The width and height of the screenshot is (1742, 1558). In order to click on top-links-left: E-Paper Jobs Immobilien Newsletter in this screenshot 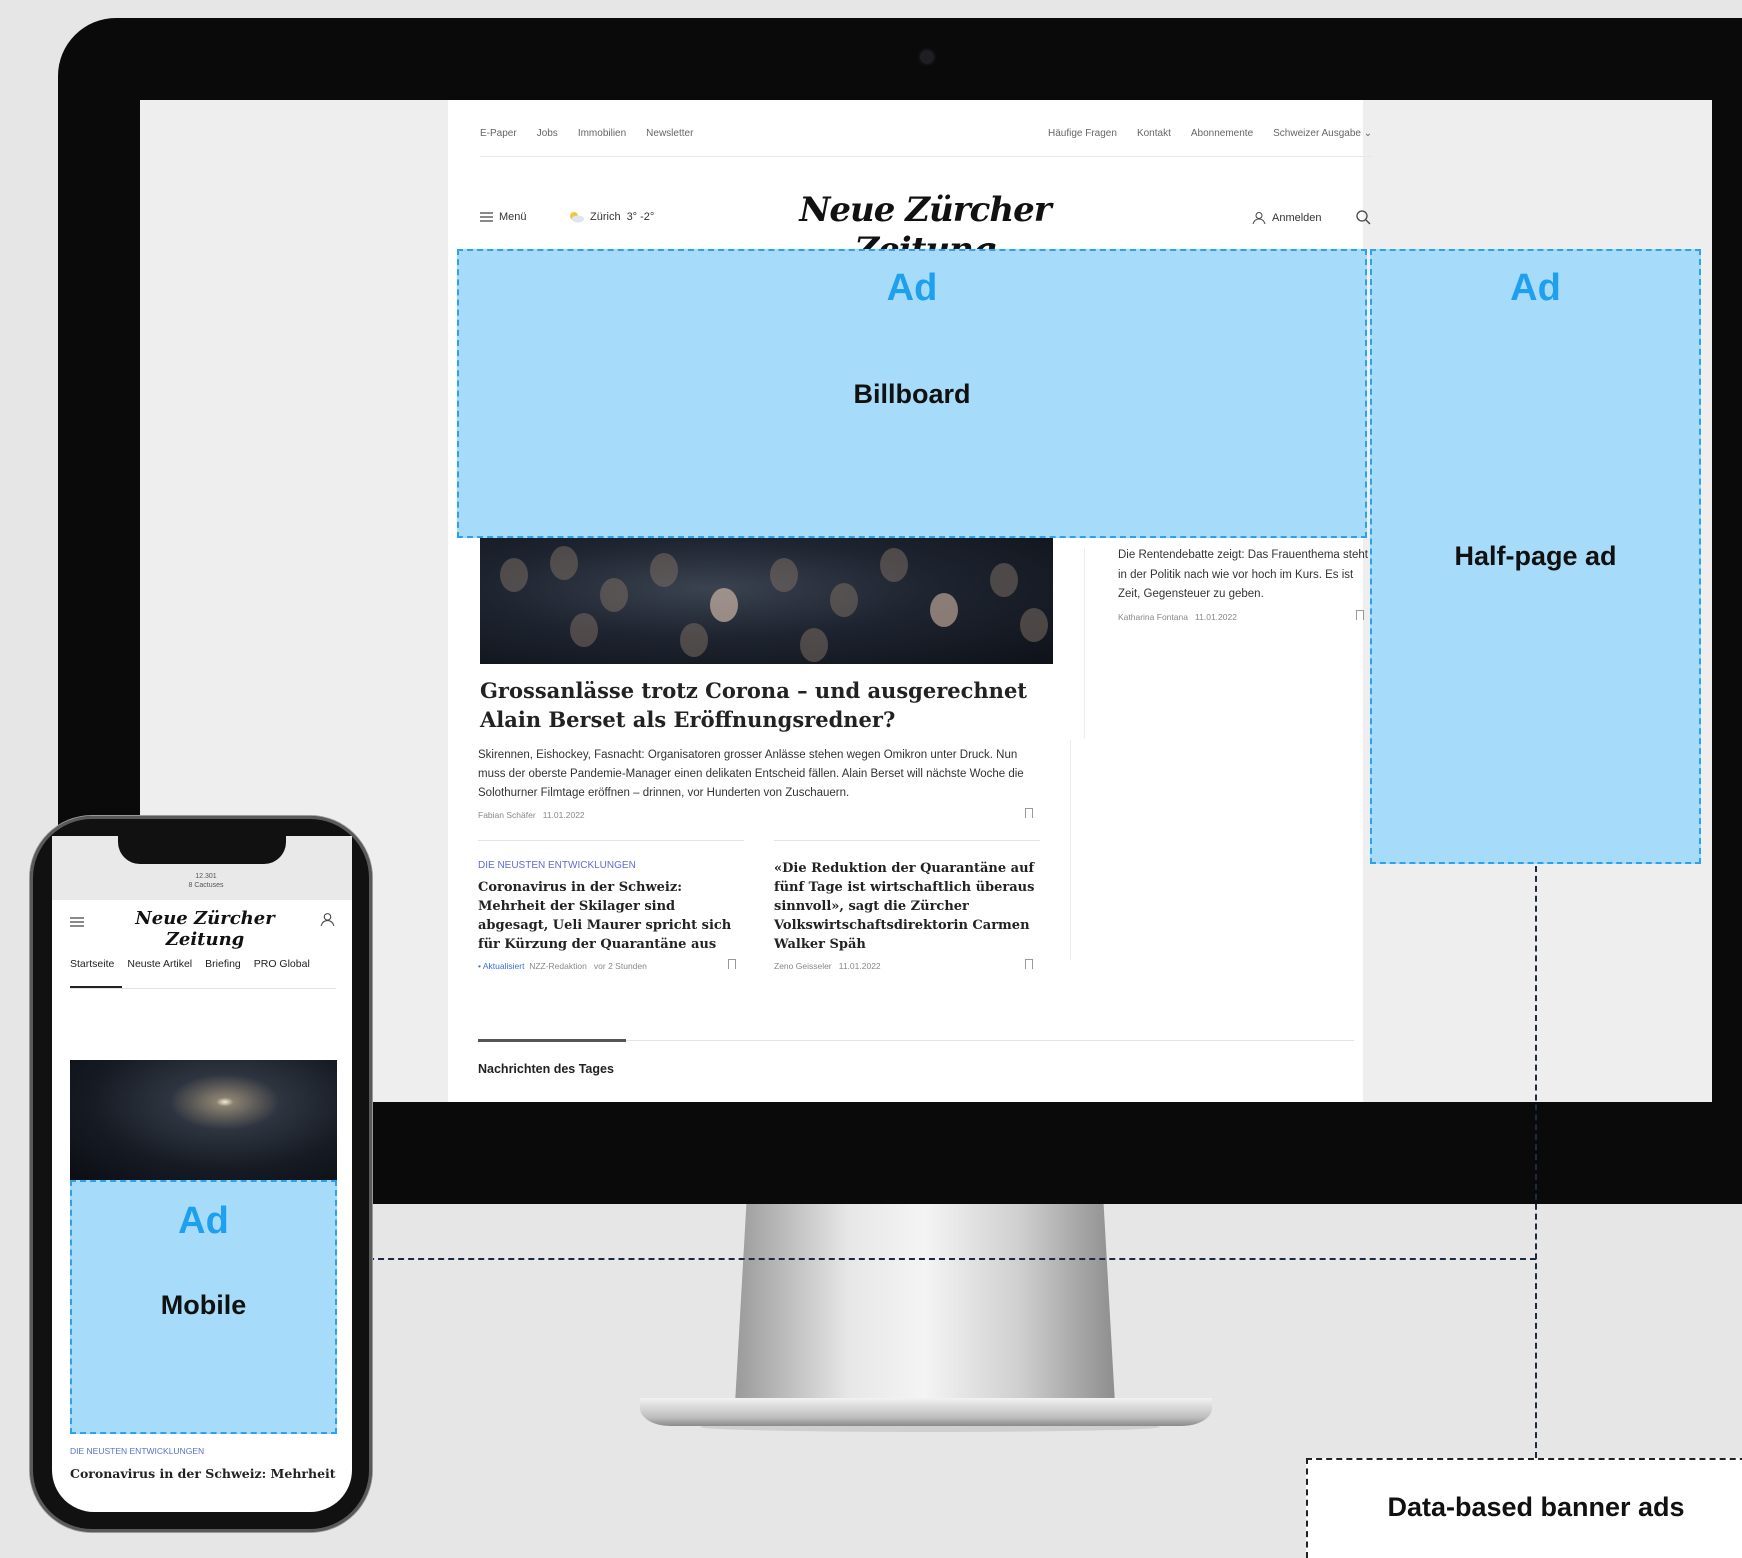, I will do `click(586, 133)`.